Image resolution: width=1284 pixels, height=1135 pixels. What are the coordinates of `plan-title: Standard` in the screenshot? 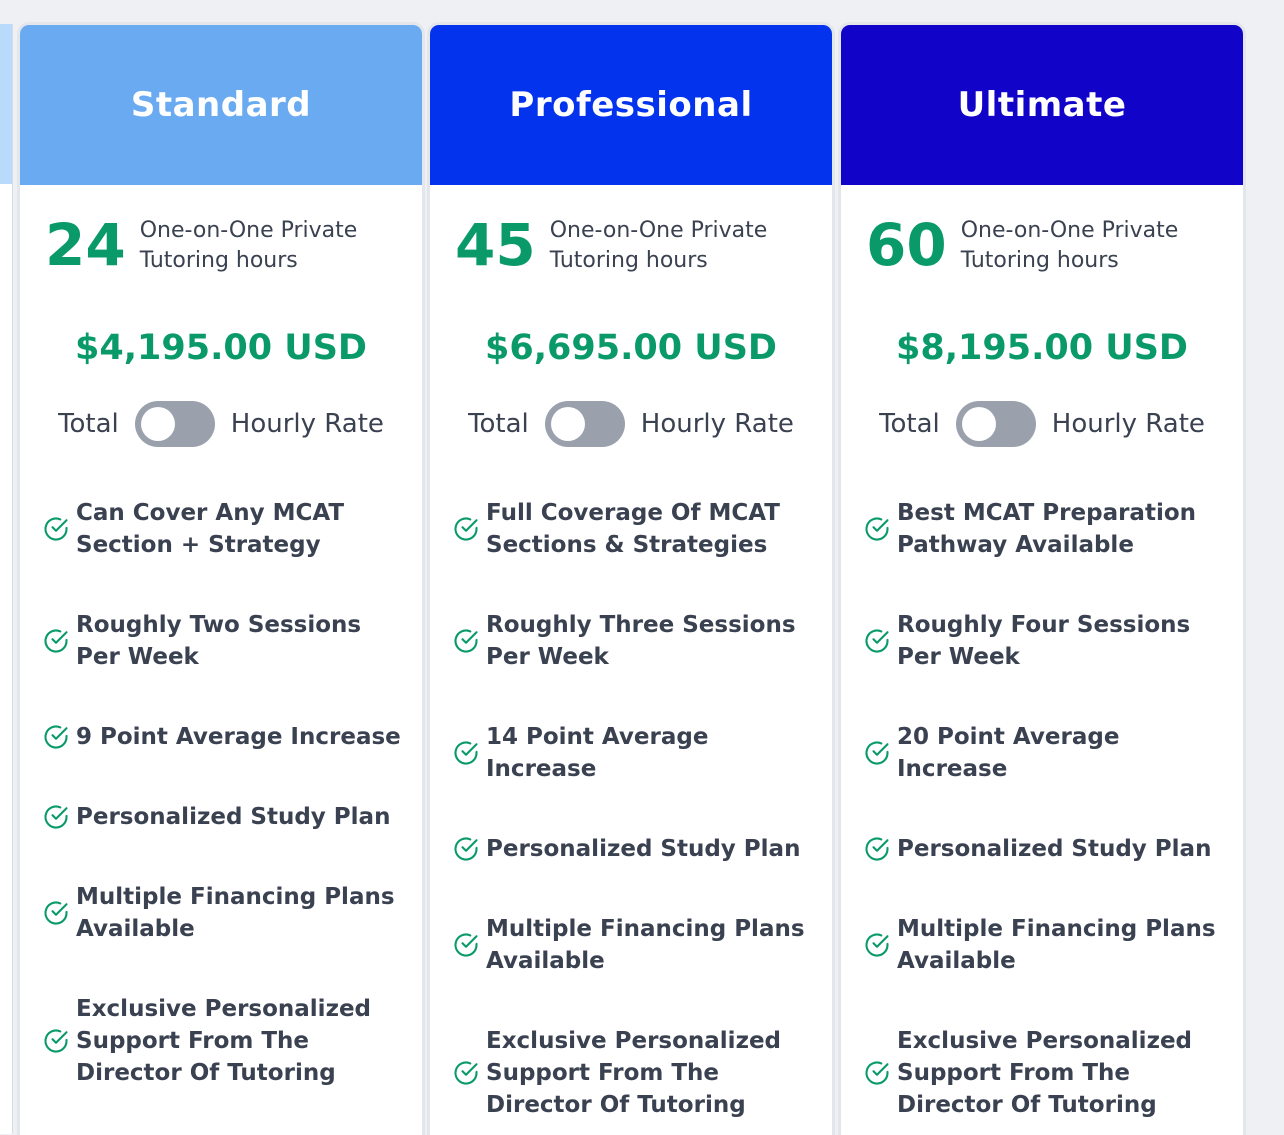 It's located at (221, 105).